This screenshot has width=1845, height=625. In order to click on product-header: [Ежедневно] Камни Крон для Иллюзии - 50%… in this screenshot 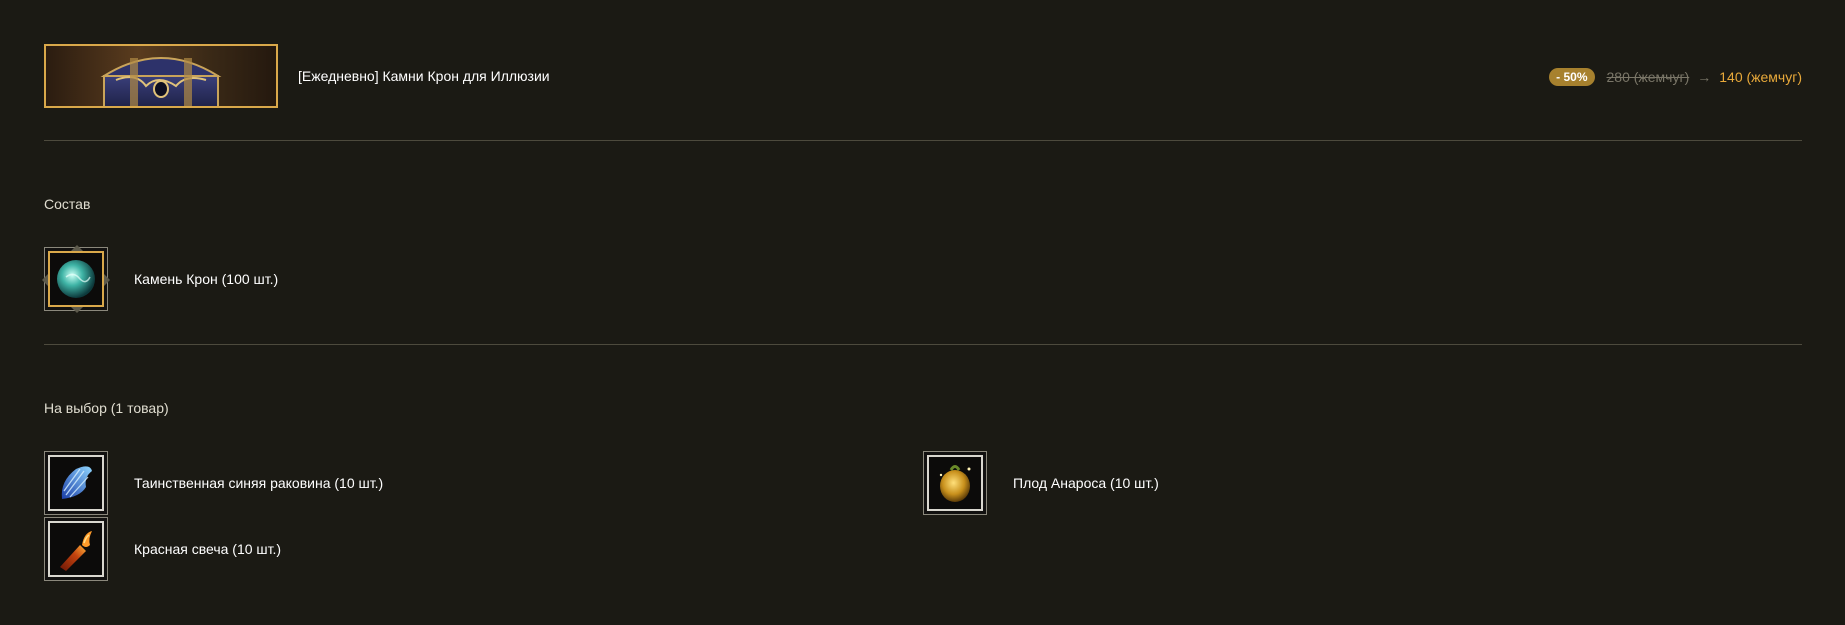, I will do `click(923, 76)`.